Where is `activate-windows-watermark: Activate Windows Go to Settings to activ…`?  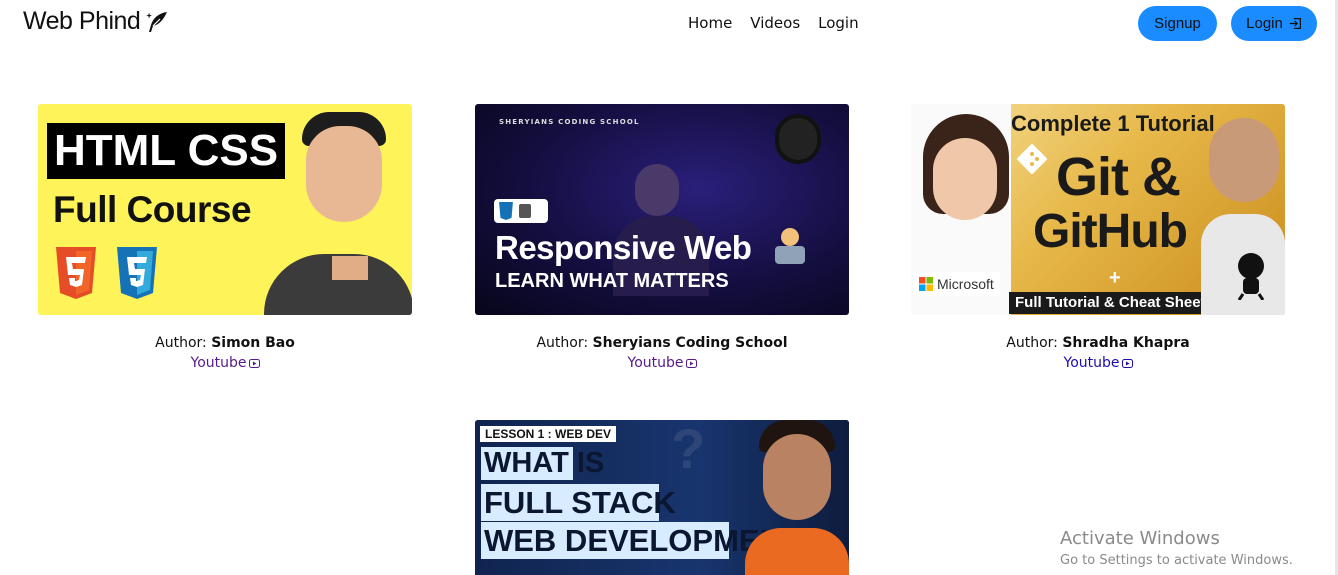
activate-windows-watermark: Activate Windows Go to Settings to activ… is located at coordinates (1176, 548).